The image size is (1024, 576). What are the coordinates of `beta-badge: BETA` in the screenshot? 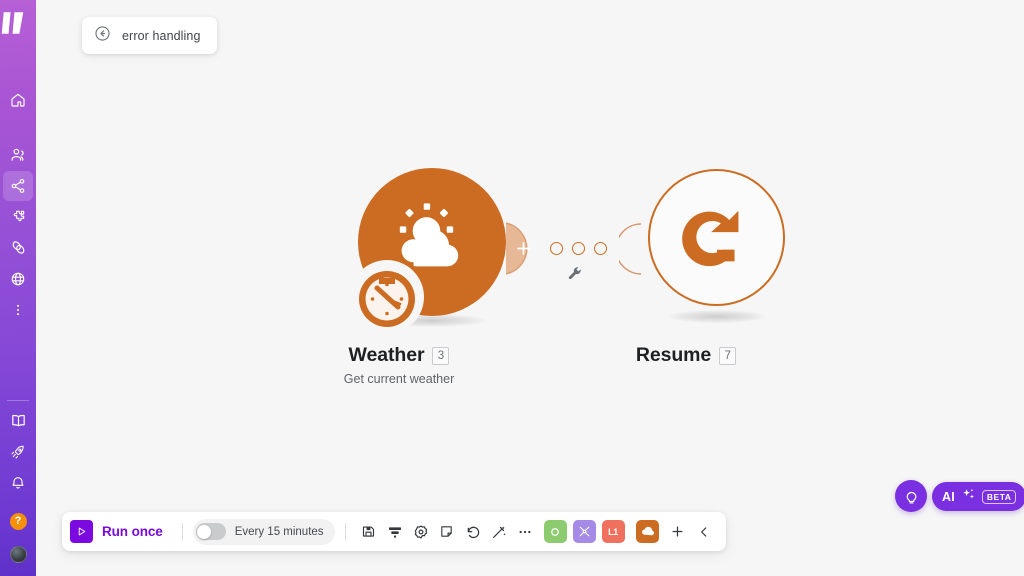 It's located at (999, 496).